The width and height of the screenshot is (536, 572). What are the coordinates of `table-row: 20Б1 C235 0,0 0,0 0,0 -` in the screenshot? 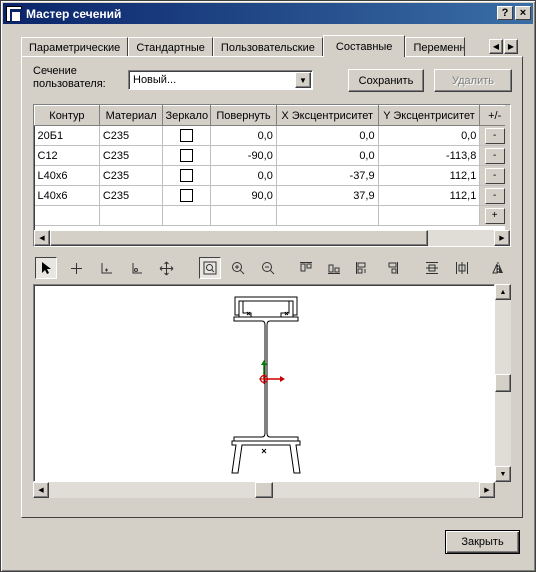 It's located at (272, 135).